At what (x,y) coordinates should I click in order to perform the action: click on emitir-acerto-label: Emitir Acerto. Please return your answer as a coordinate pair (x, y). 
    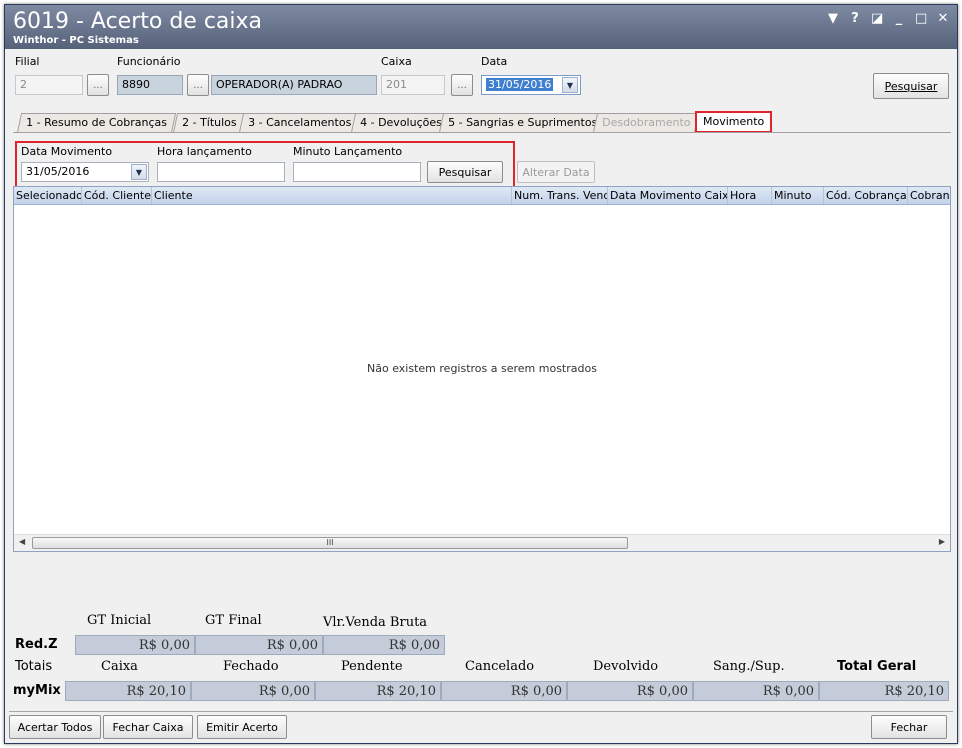
    Looking at the image, I should click on (242, 727).